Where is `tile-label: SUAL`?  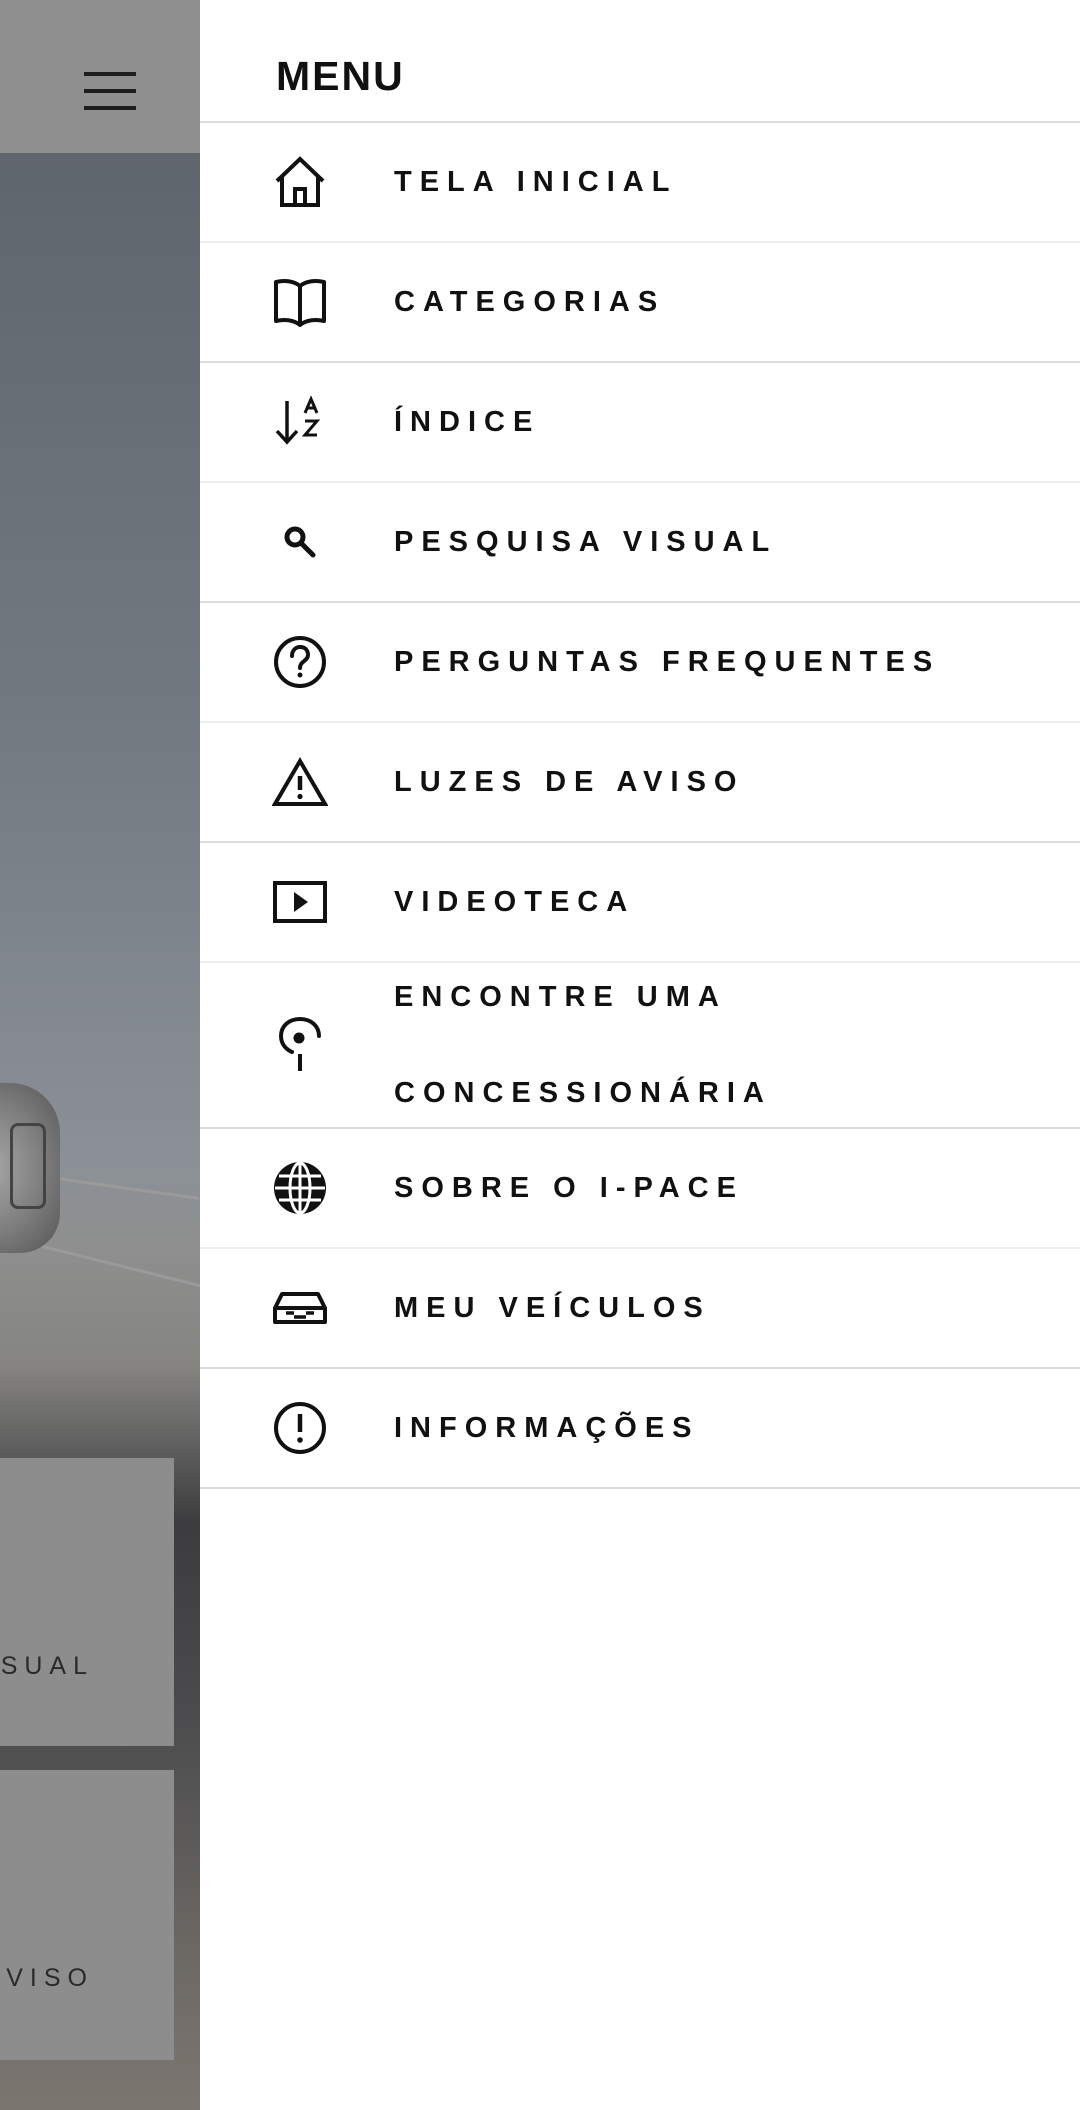 tile-label: SUAL is located at coordinates (47, 1666).